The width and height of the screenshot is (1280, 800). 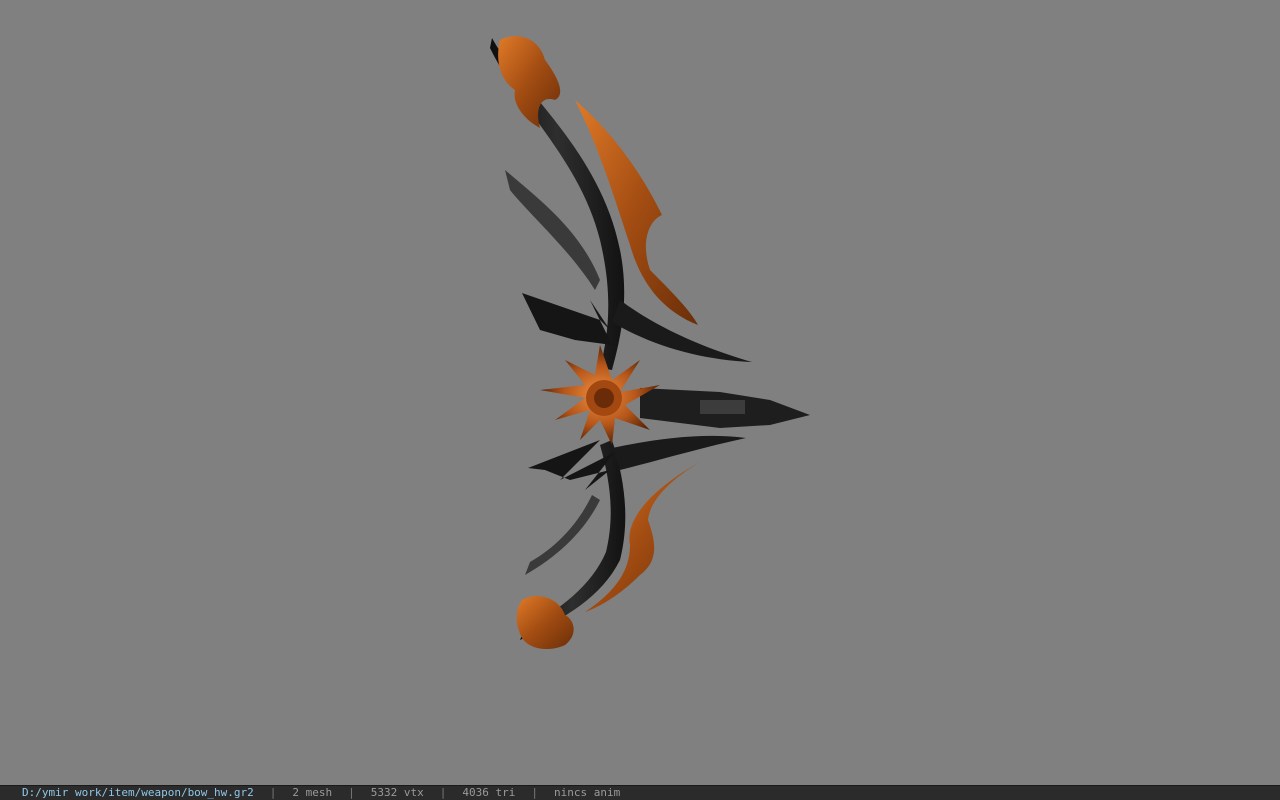 I want to click on file-path: D:/ymir work/item/weapon/bow_hw.gr2, so click(x=138, y=792).